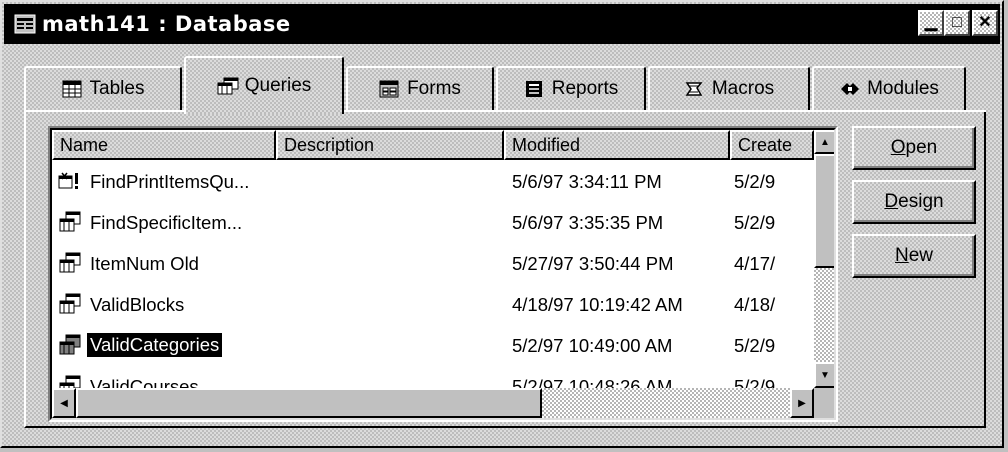 Image resolution: width=1008 pixels, height=452 pixels. Describe the element at coordinates (755, 304) in the screenshot. I see `query-created: 4/18/` at that location.